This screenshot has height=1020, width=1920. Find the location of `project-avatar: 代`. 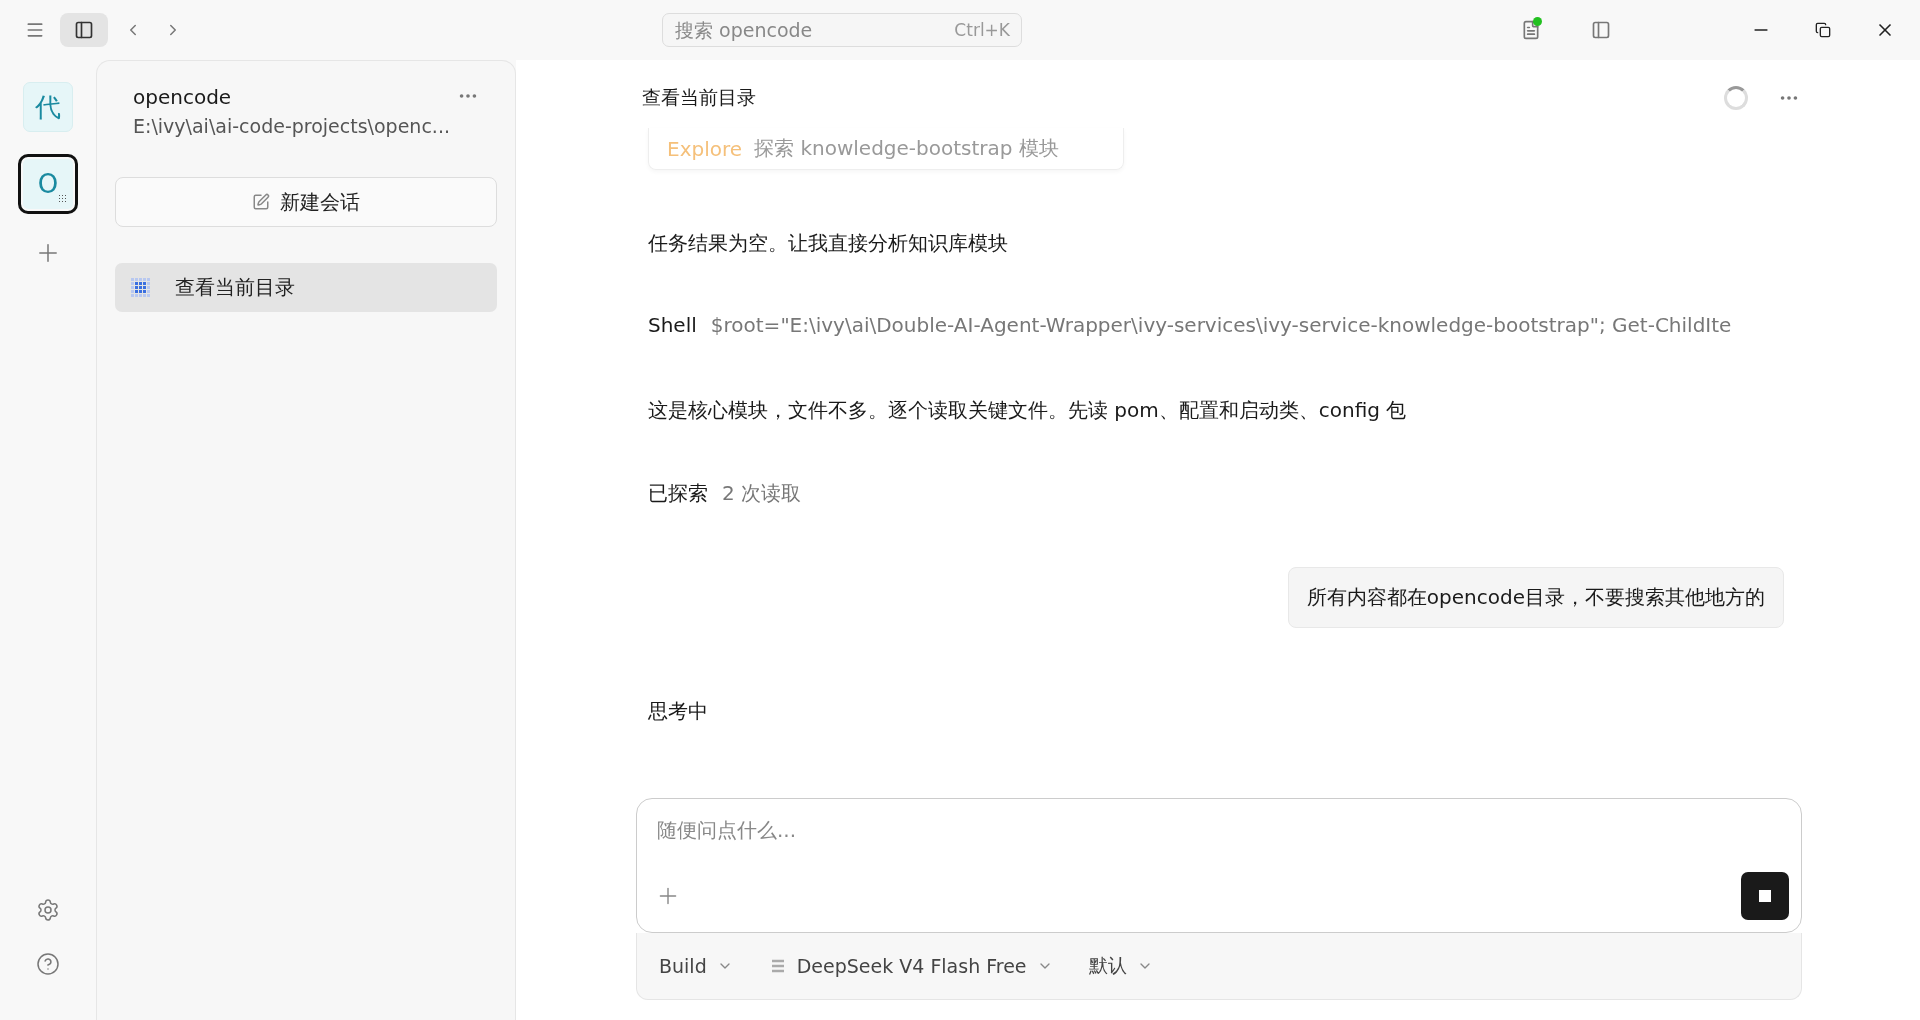

project-avatar: 代 is located at coordinates (48, 107).